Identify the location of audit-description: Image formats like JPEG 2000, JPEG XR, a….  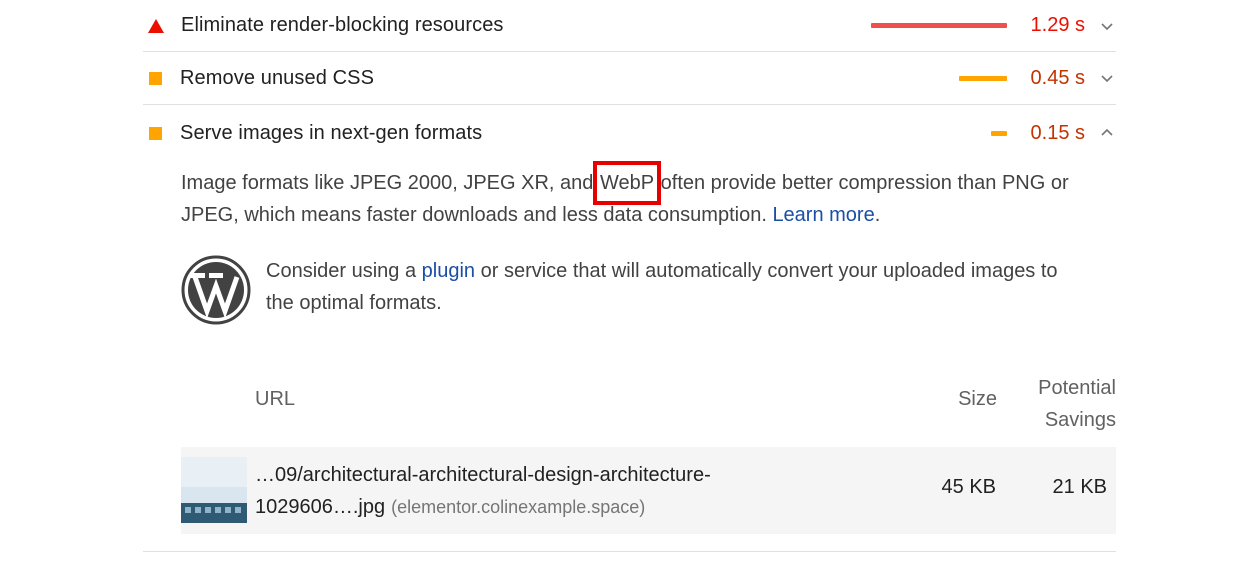
(631, 196).